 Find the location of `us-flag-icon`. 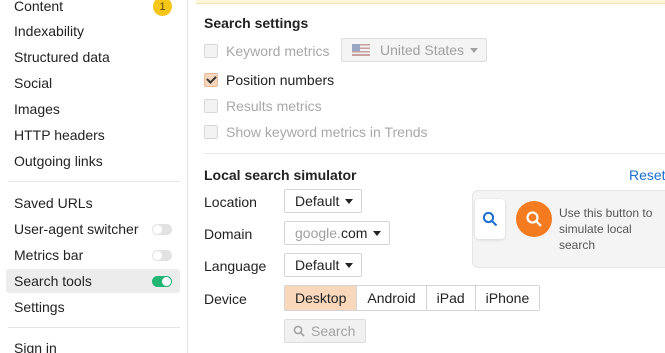

us-flag-icon is located at coordinates (361, 50).